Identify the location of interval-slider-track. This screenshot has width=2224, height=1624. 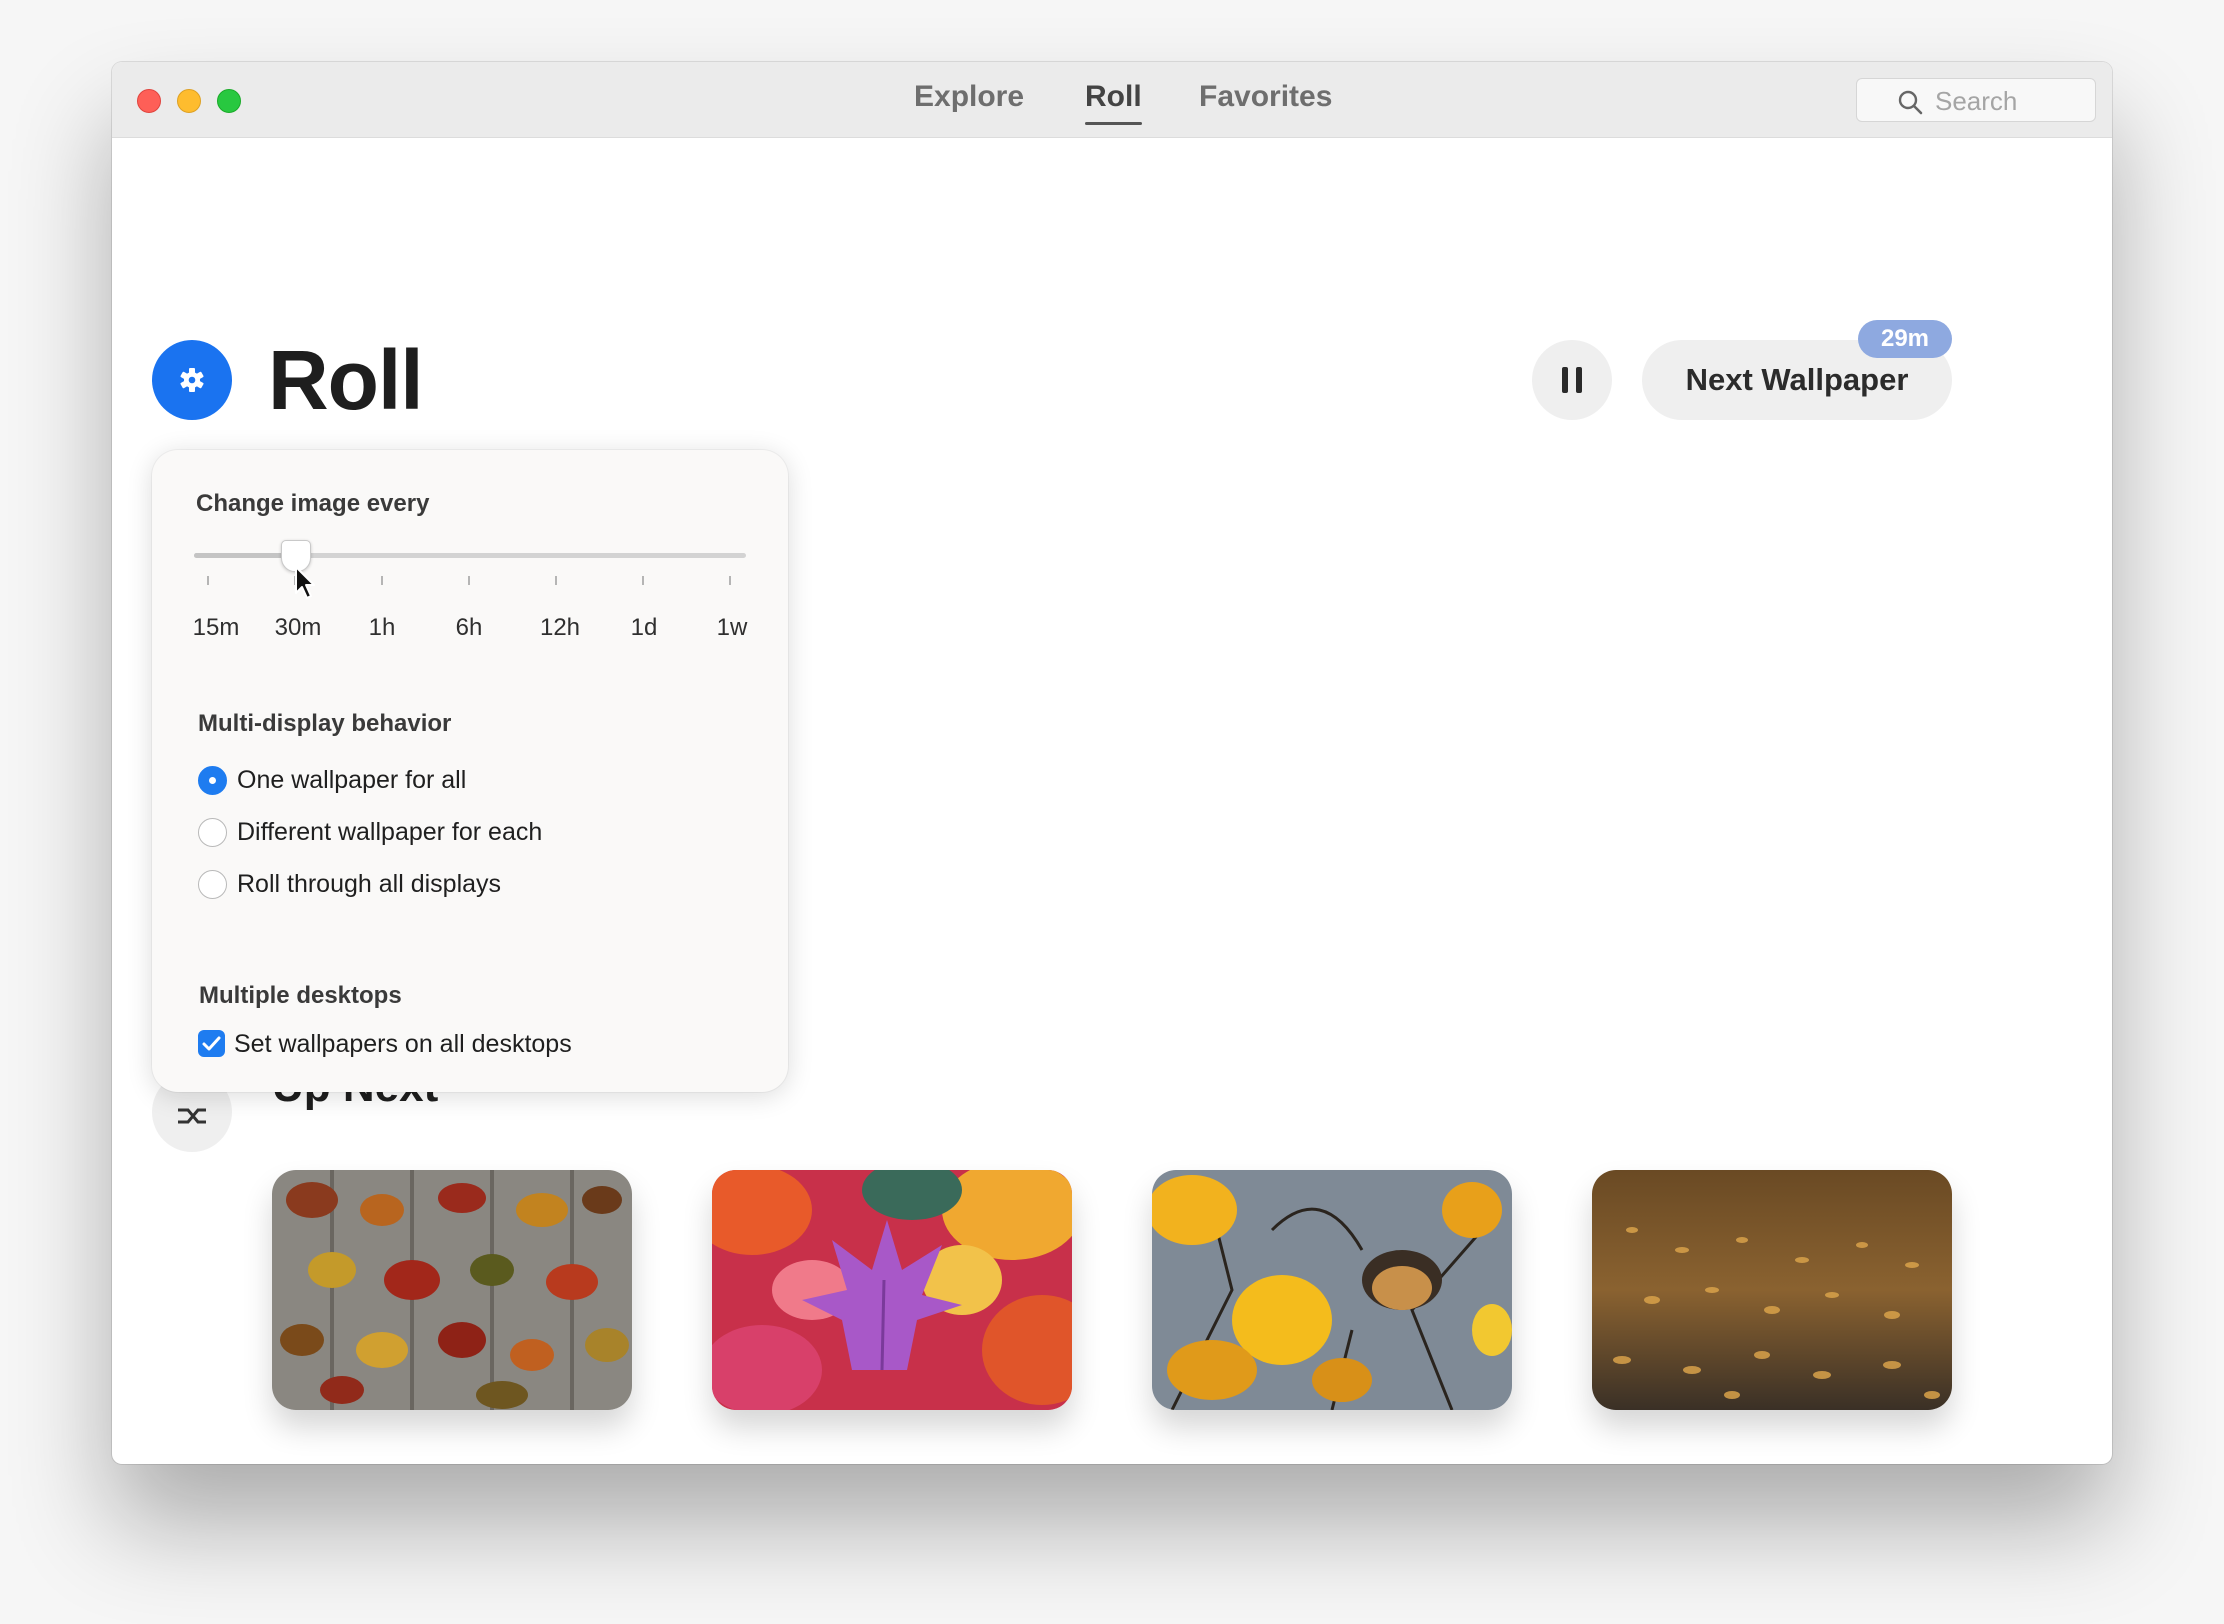
(470, 555).